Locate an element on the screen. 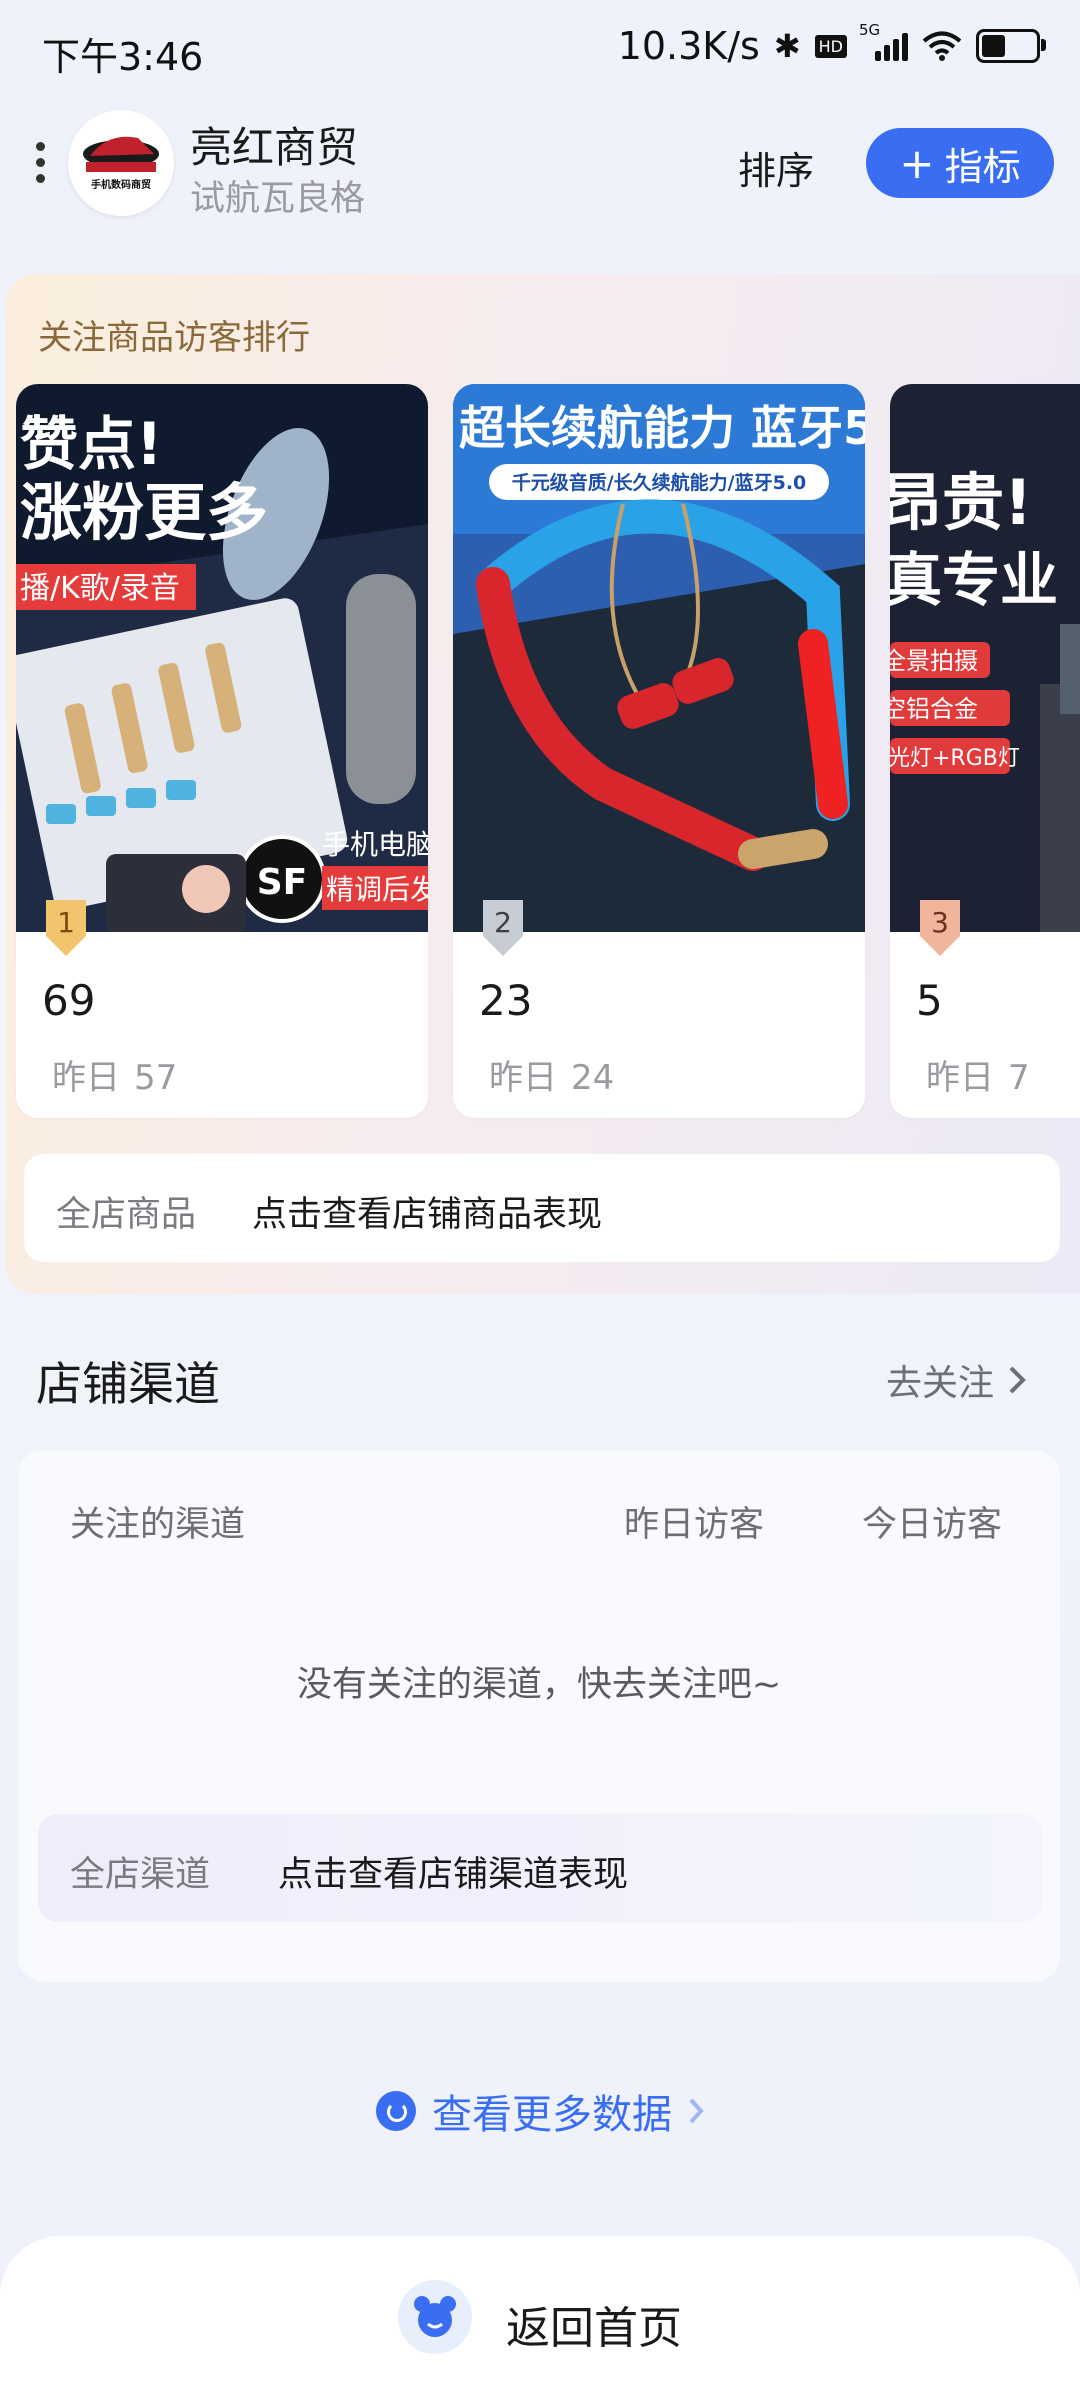  product-image-text: 手机电脑 is located at coordinates (375, 844).